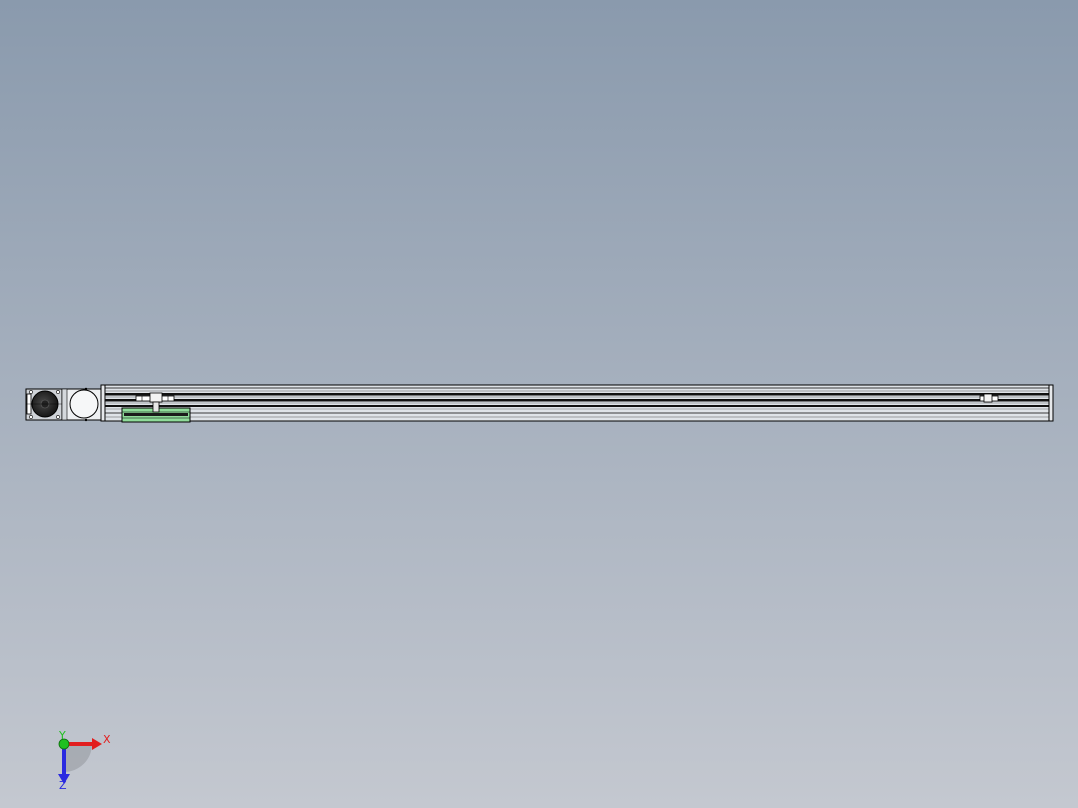 This screenshot has height=808, width=1078. I want to click on z-axis-label: Z, so click(63, 785).